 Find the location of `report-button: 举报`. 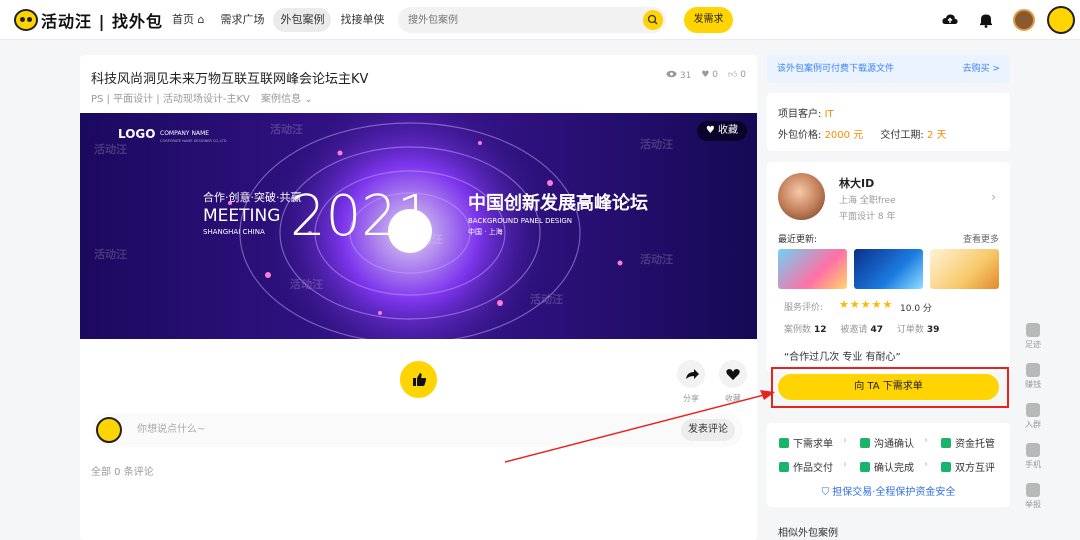

report-button: 举报 is located at coordinates (1033, 496).